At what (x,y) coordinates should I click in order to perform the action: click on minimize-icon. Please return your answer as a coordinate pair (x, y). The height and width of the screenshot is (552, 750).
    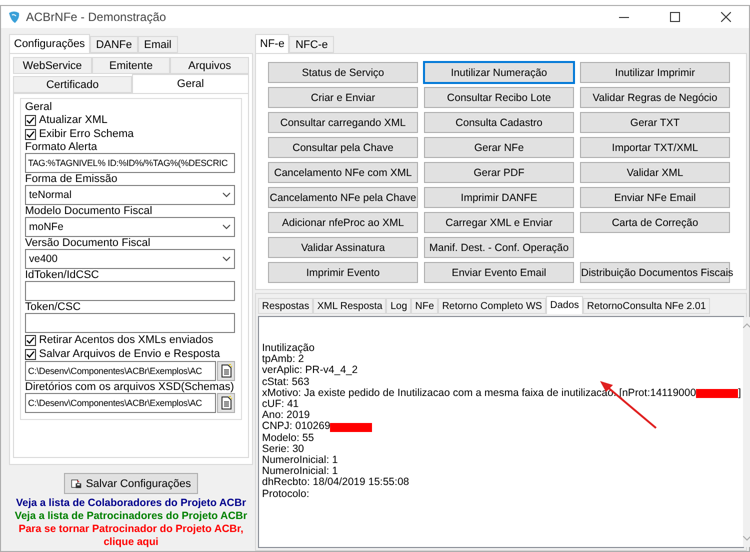
    Looking at the image, I should click on (624, 17).